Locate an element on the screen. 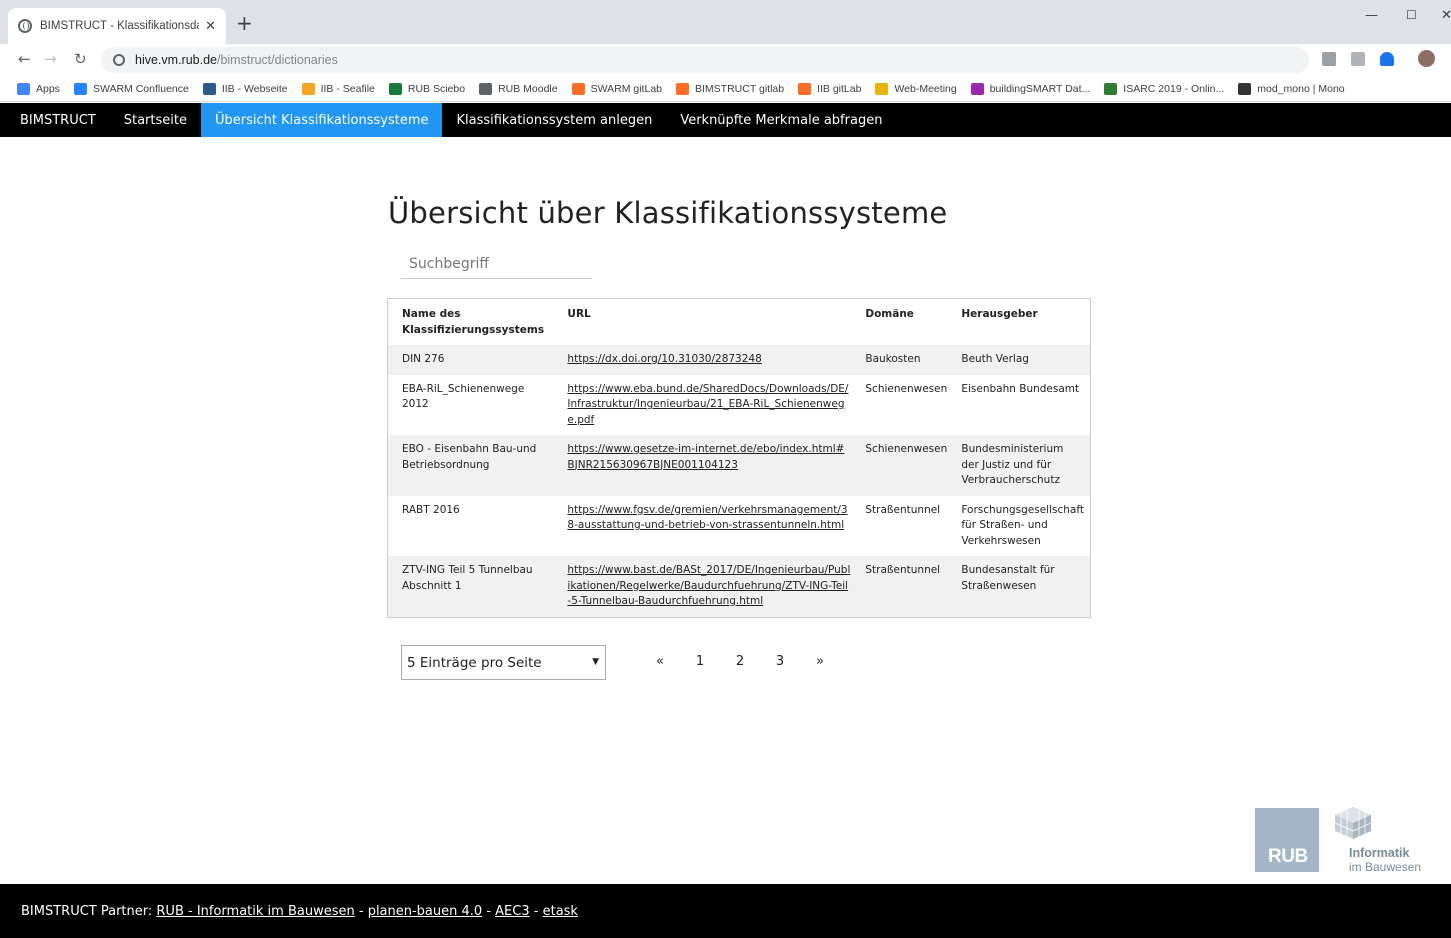 The image size is (1451, 938). pager-prev: « is located at coordinates (660, 661).